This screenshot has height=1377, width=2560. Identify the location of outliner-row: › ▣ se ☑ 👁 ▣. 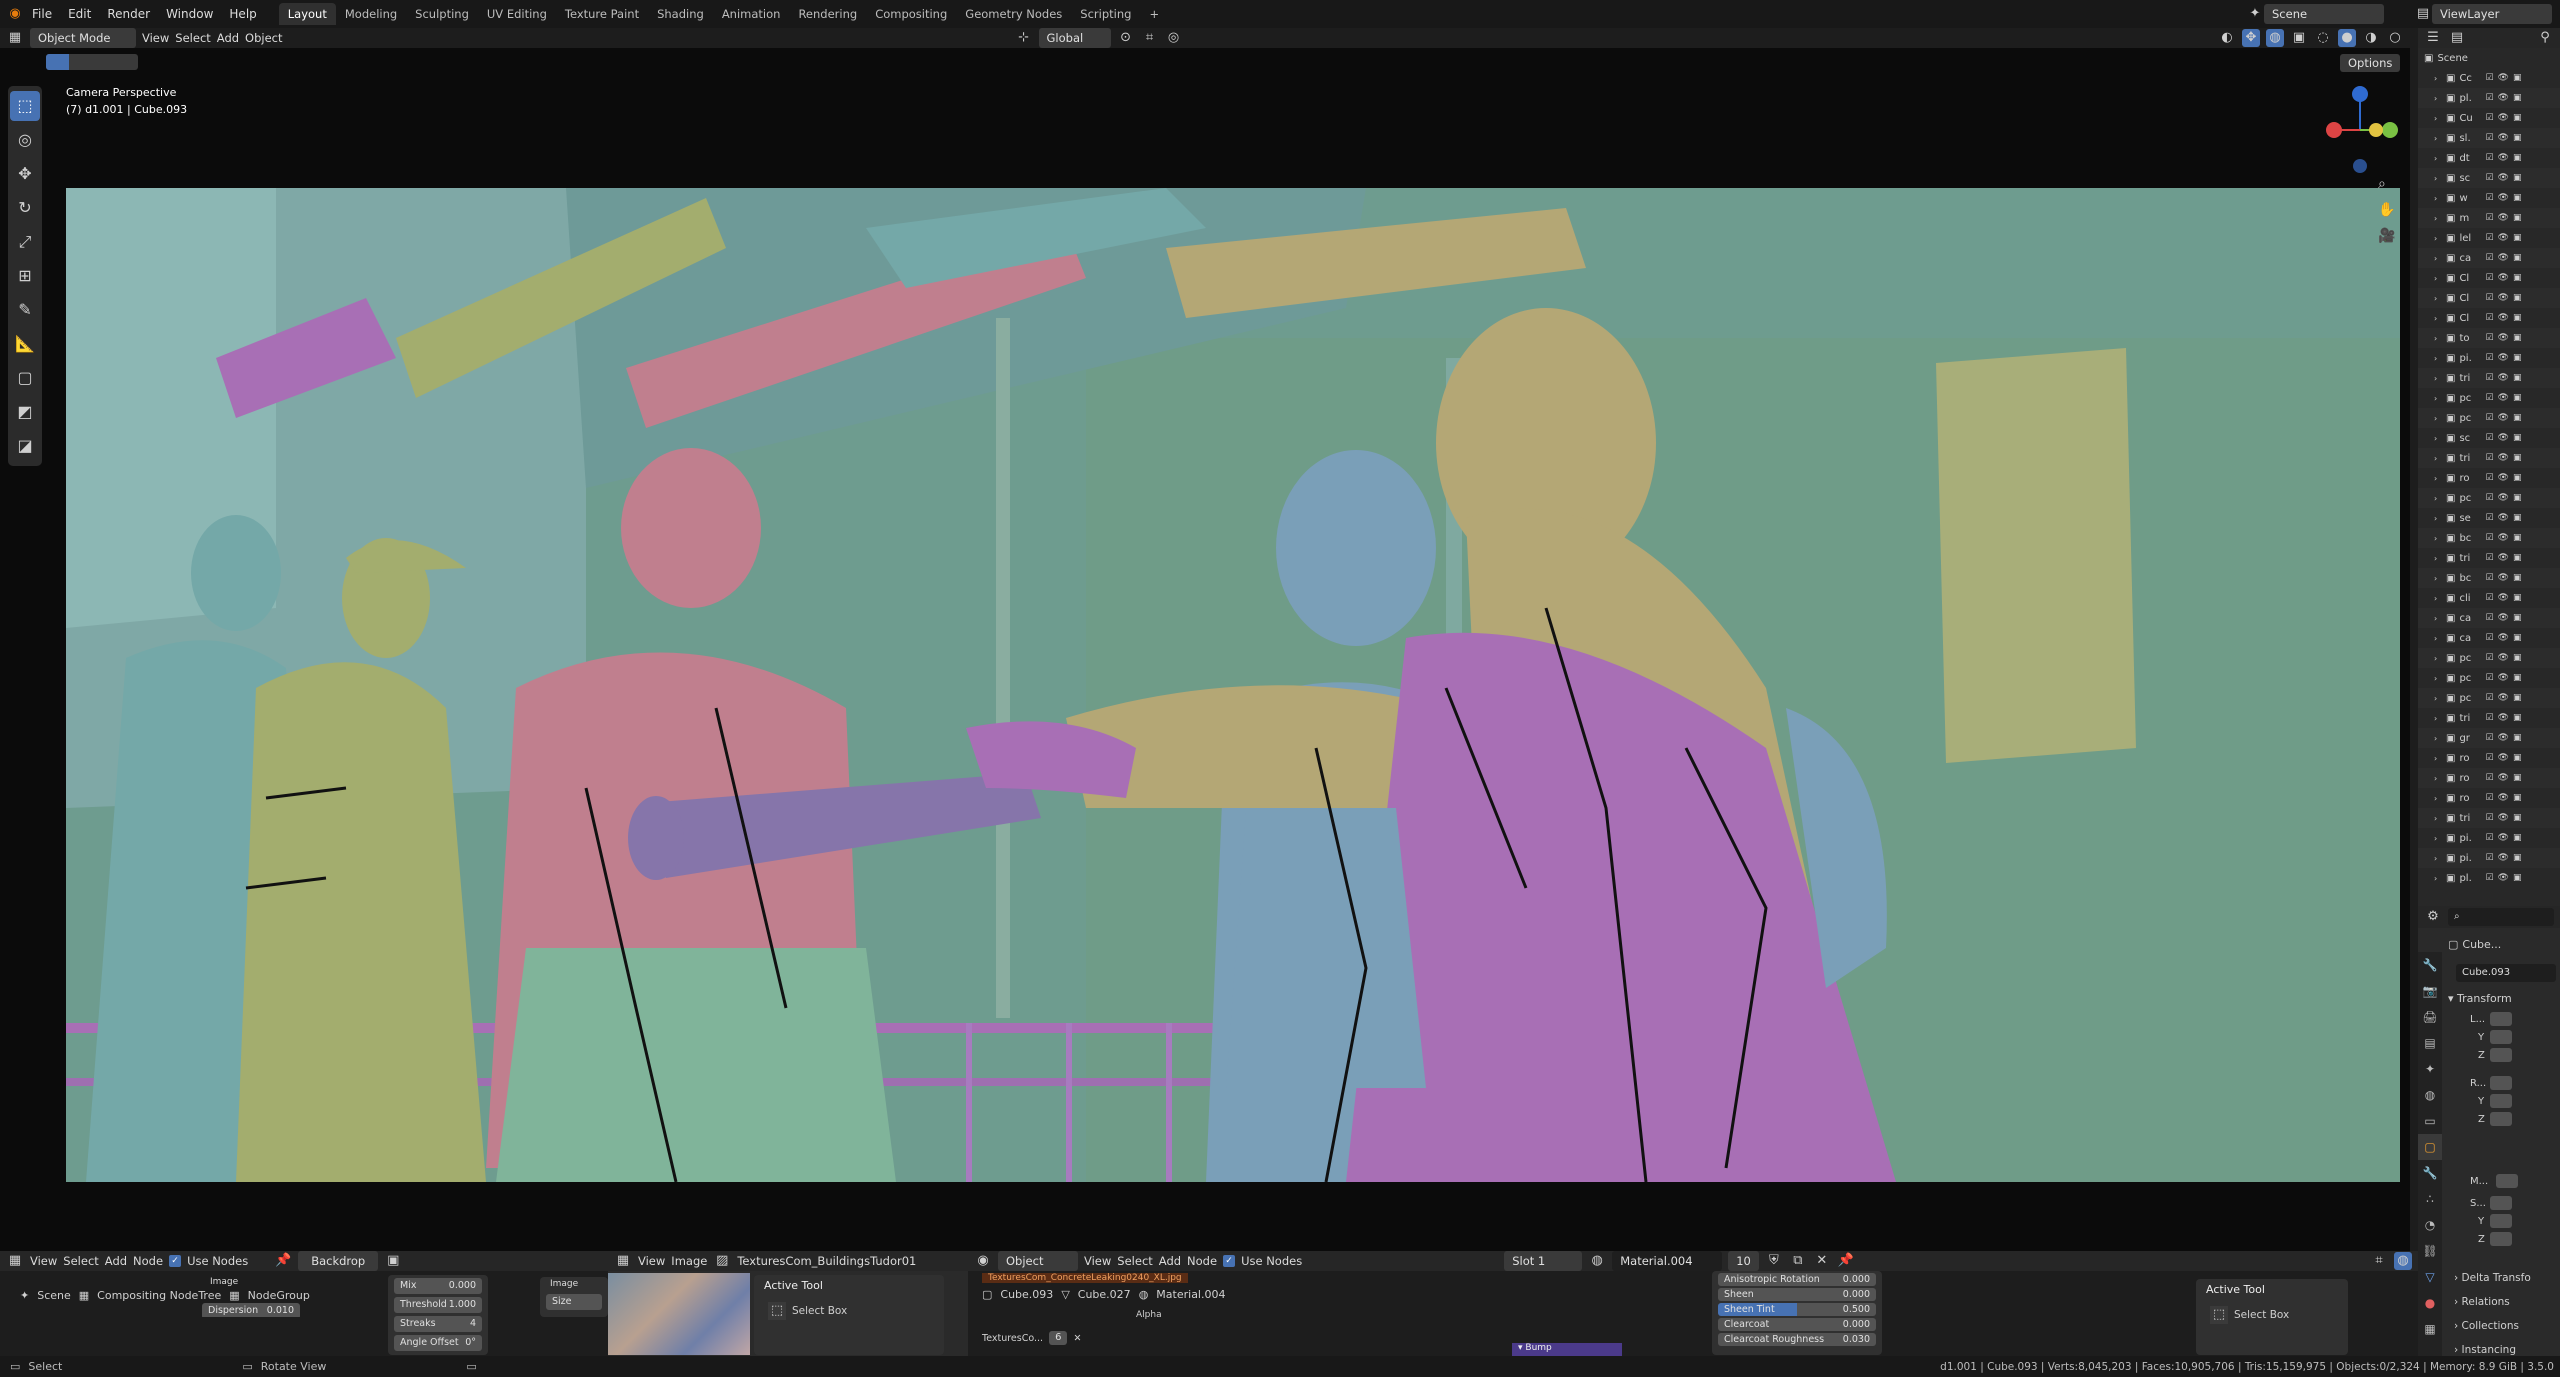
(2489, 518).